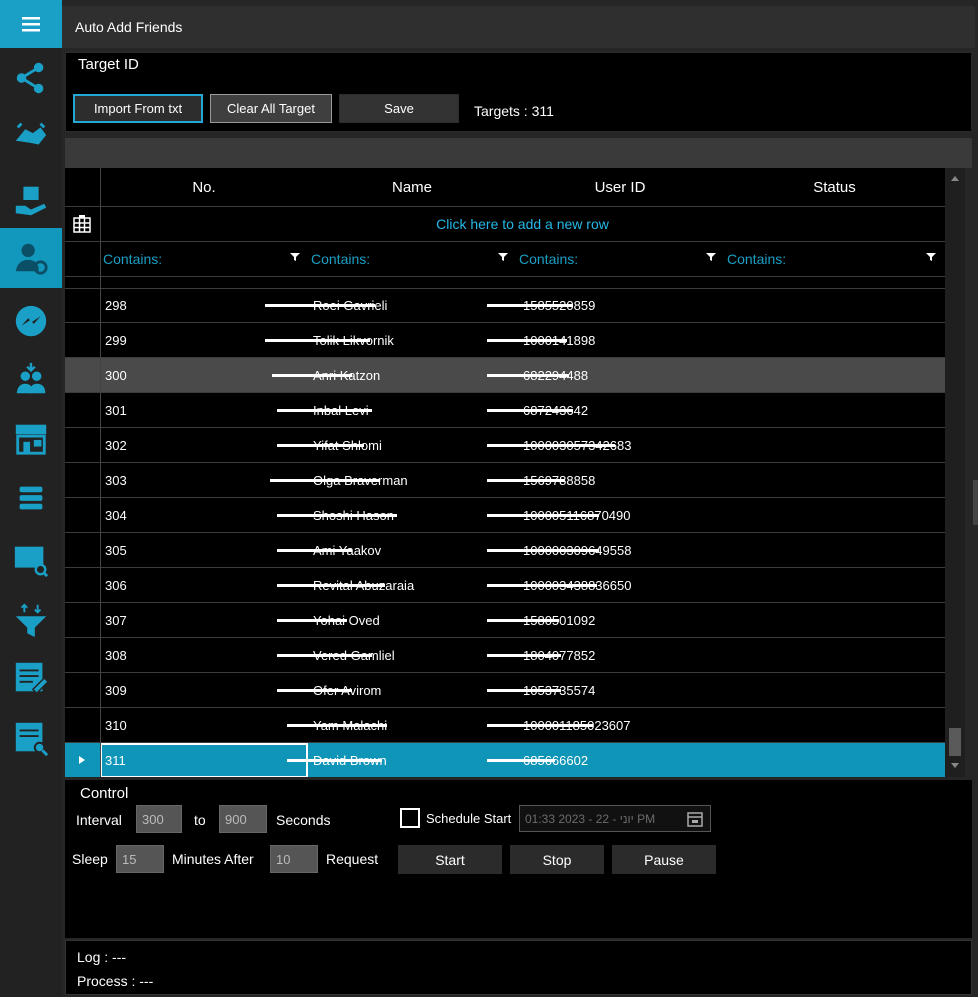  I want to click on cell-no: 306, so click(116, 585).